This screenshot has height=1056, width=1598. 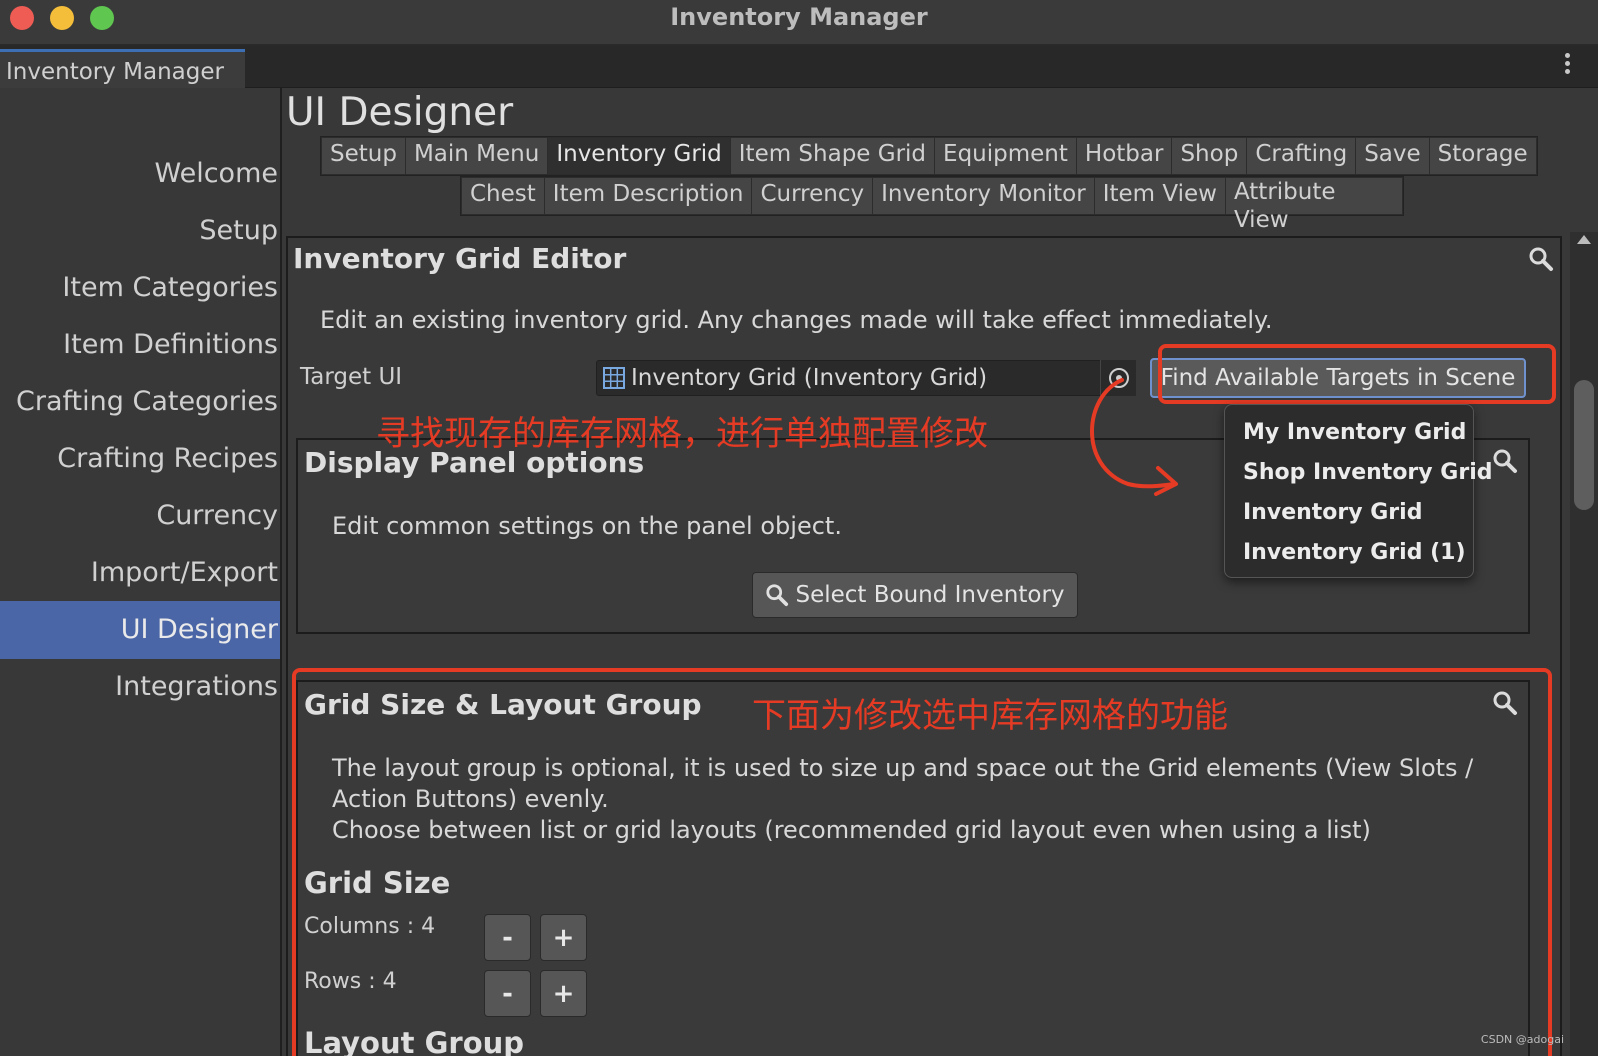 I want to click on editor-title: Inventory Grid Editor, so click(x=460, y=258).